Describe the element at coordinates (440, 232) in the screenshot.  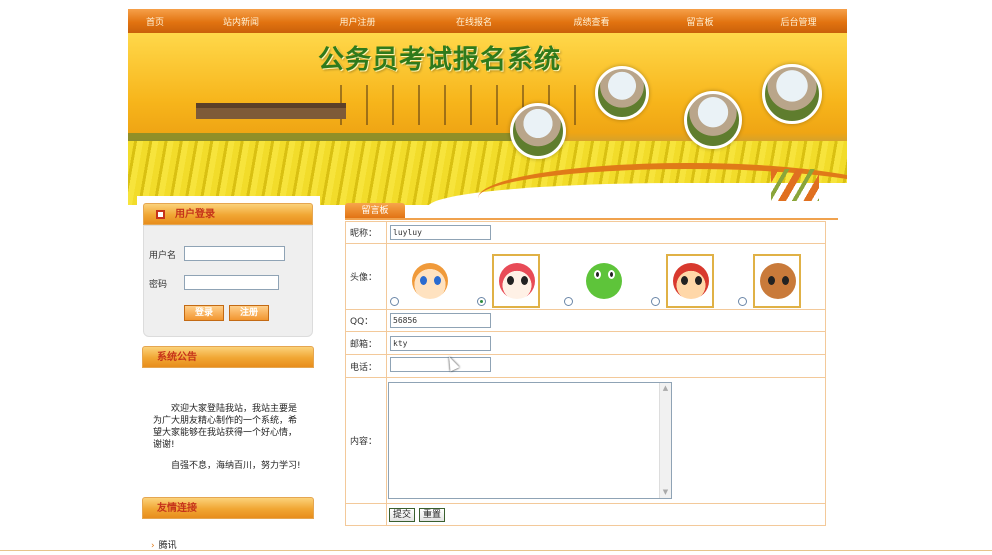
I see `nickname-input: luyluy` at that location.